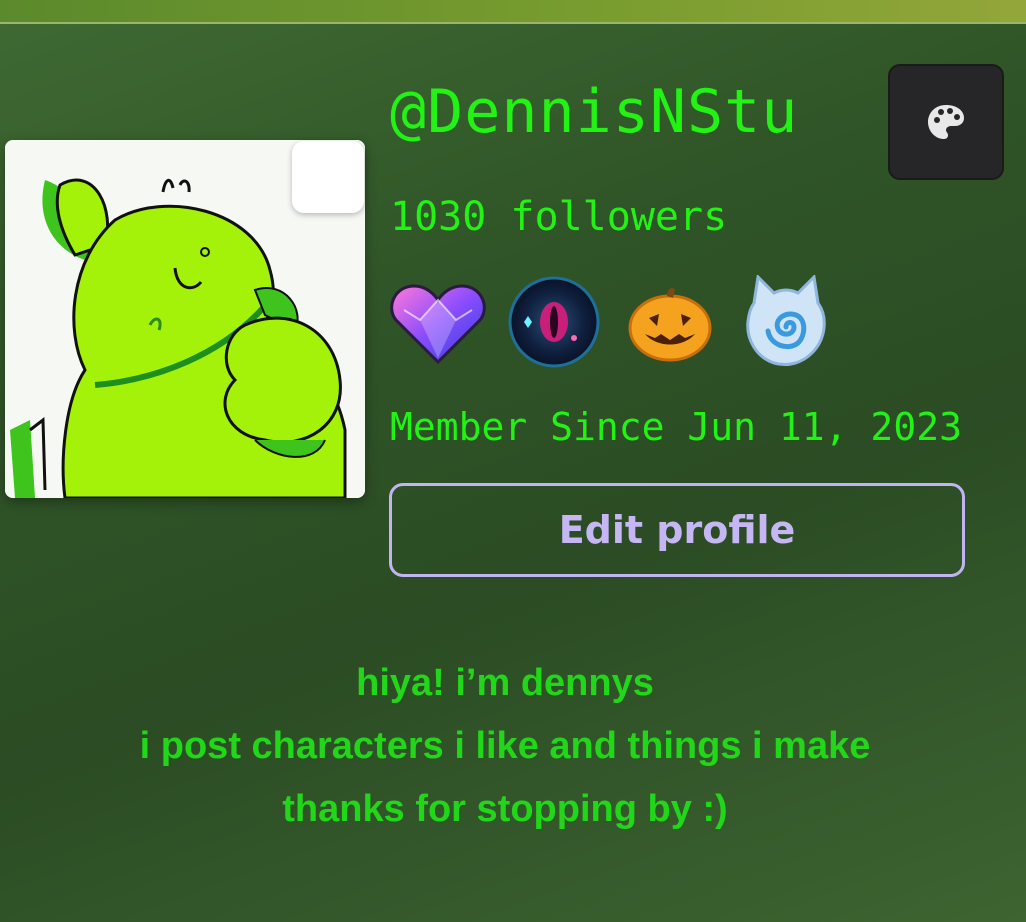 Image resolution: width=1026 pixels, height=922 pixels. What do you see at coordinates (328, 177) in the screenshot?
I see `avatar-frame-badge` at bounding box center [328, 177].